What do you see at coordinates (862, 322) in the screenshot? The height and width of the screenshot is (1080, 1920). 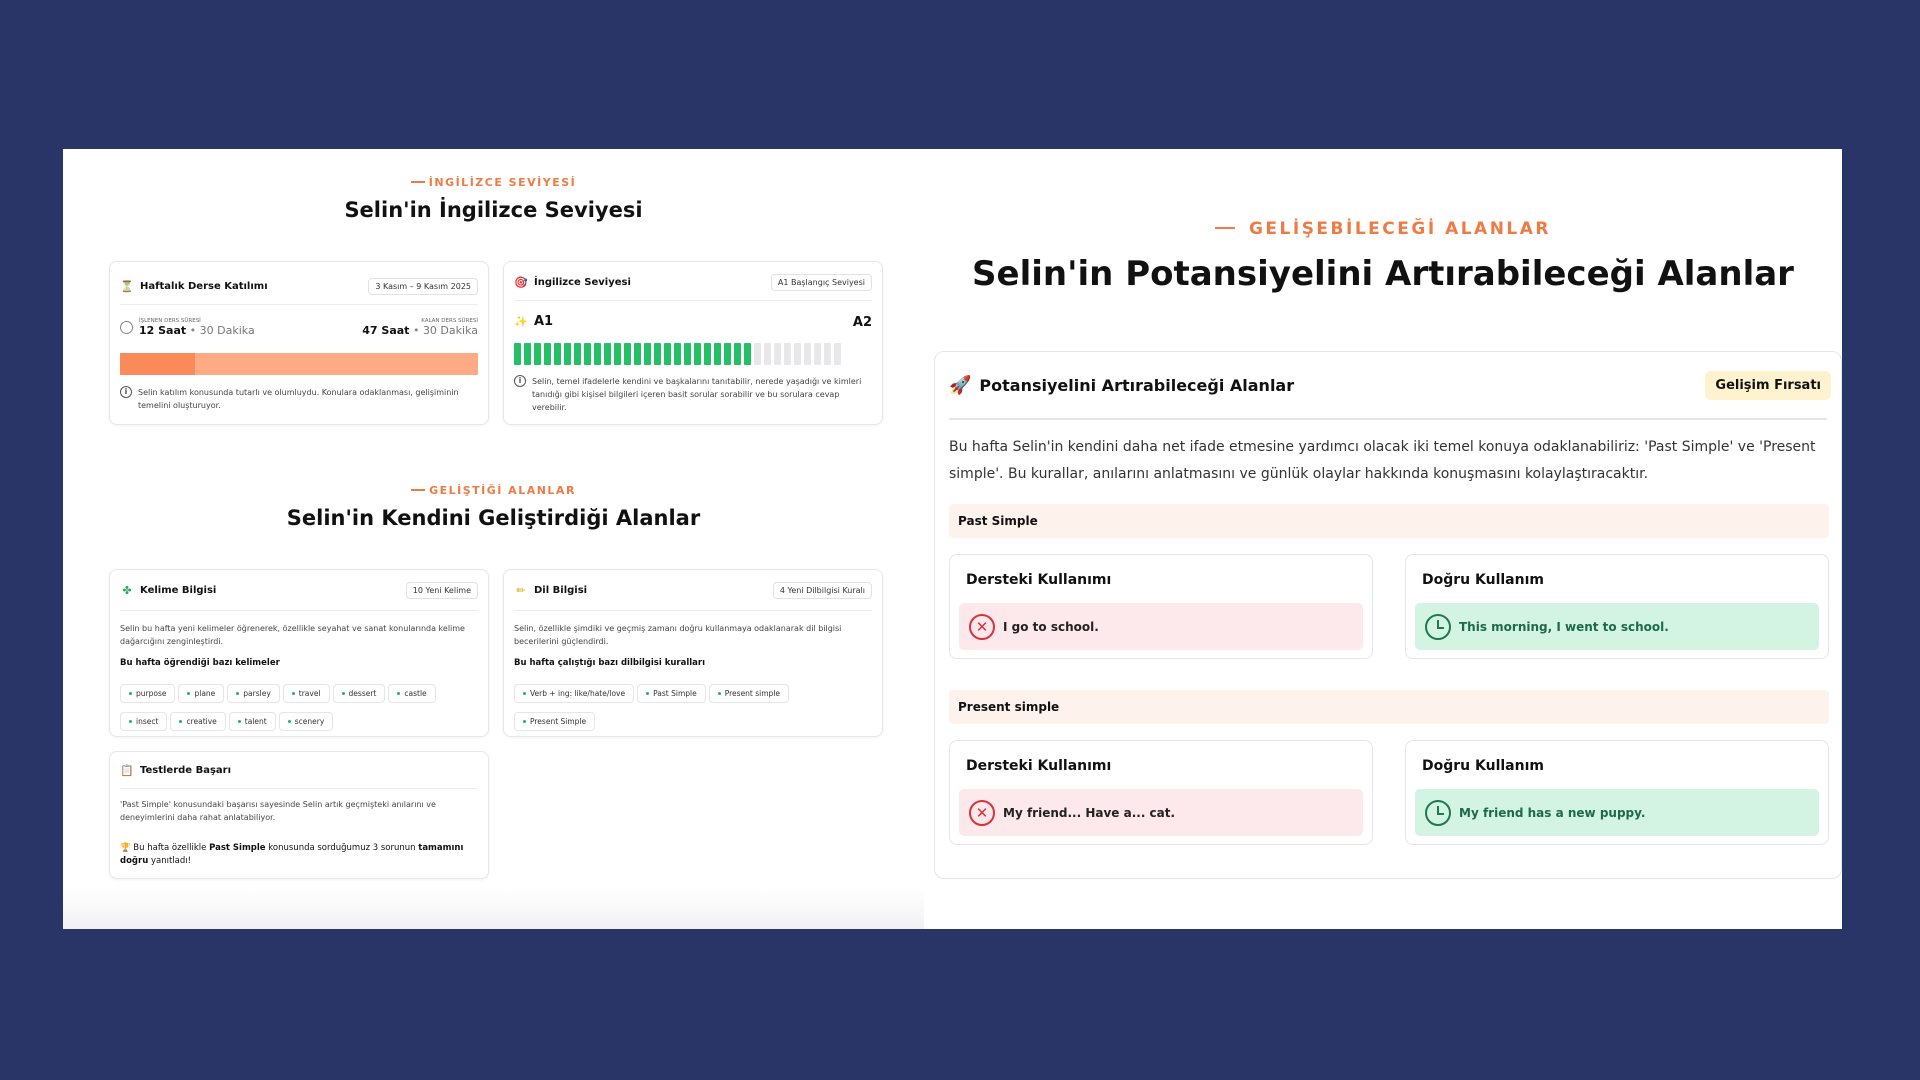 I see `level-to: A2` at bounding box center [862, 322].